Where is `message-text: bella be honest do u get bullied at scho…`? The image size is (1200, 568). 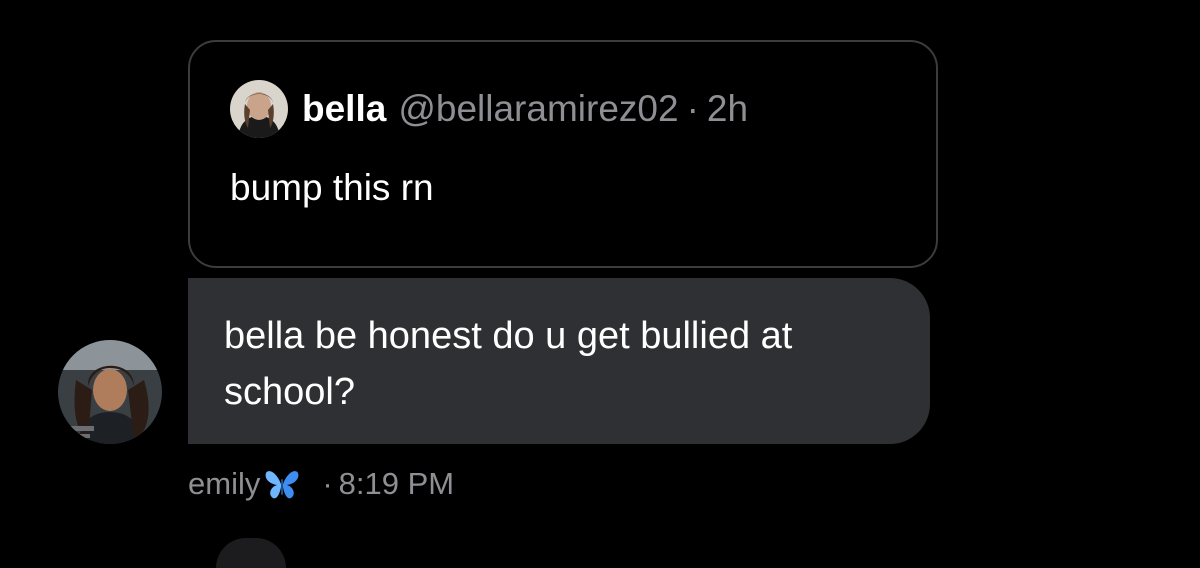
message-text: bella be honest do u get bullied at scho… is located at coordinates (508, 364).